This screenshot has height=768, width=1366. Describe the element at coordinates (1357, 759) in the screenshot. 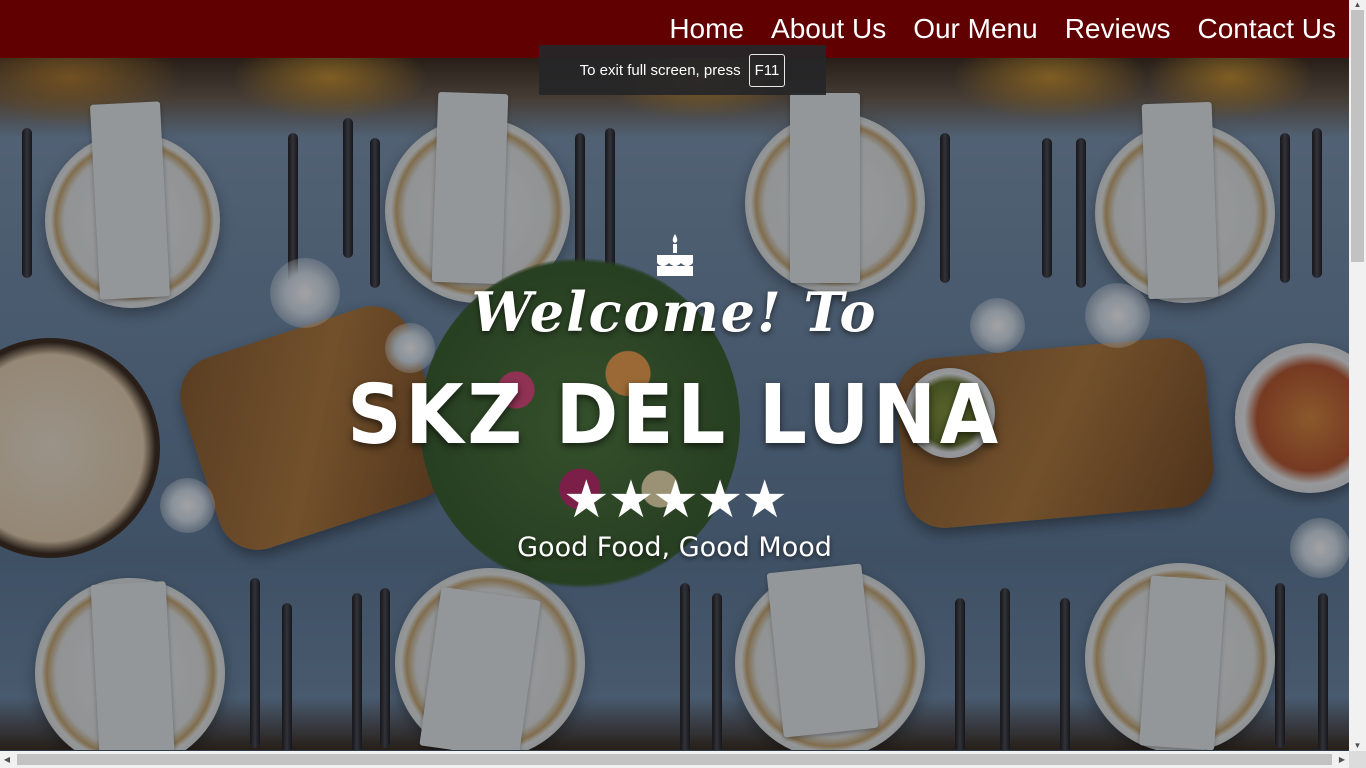

I see `scrollbar-corner` at that location.